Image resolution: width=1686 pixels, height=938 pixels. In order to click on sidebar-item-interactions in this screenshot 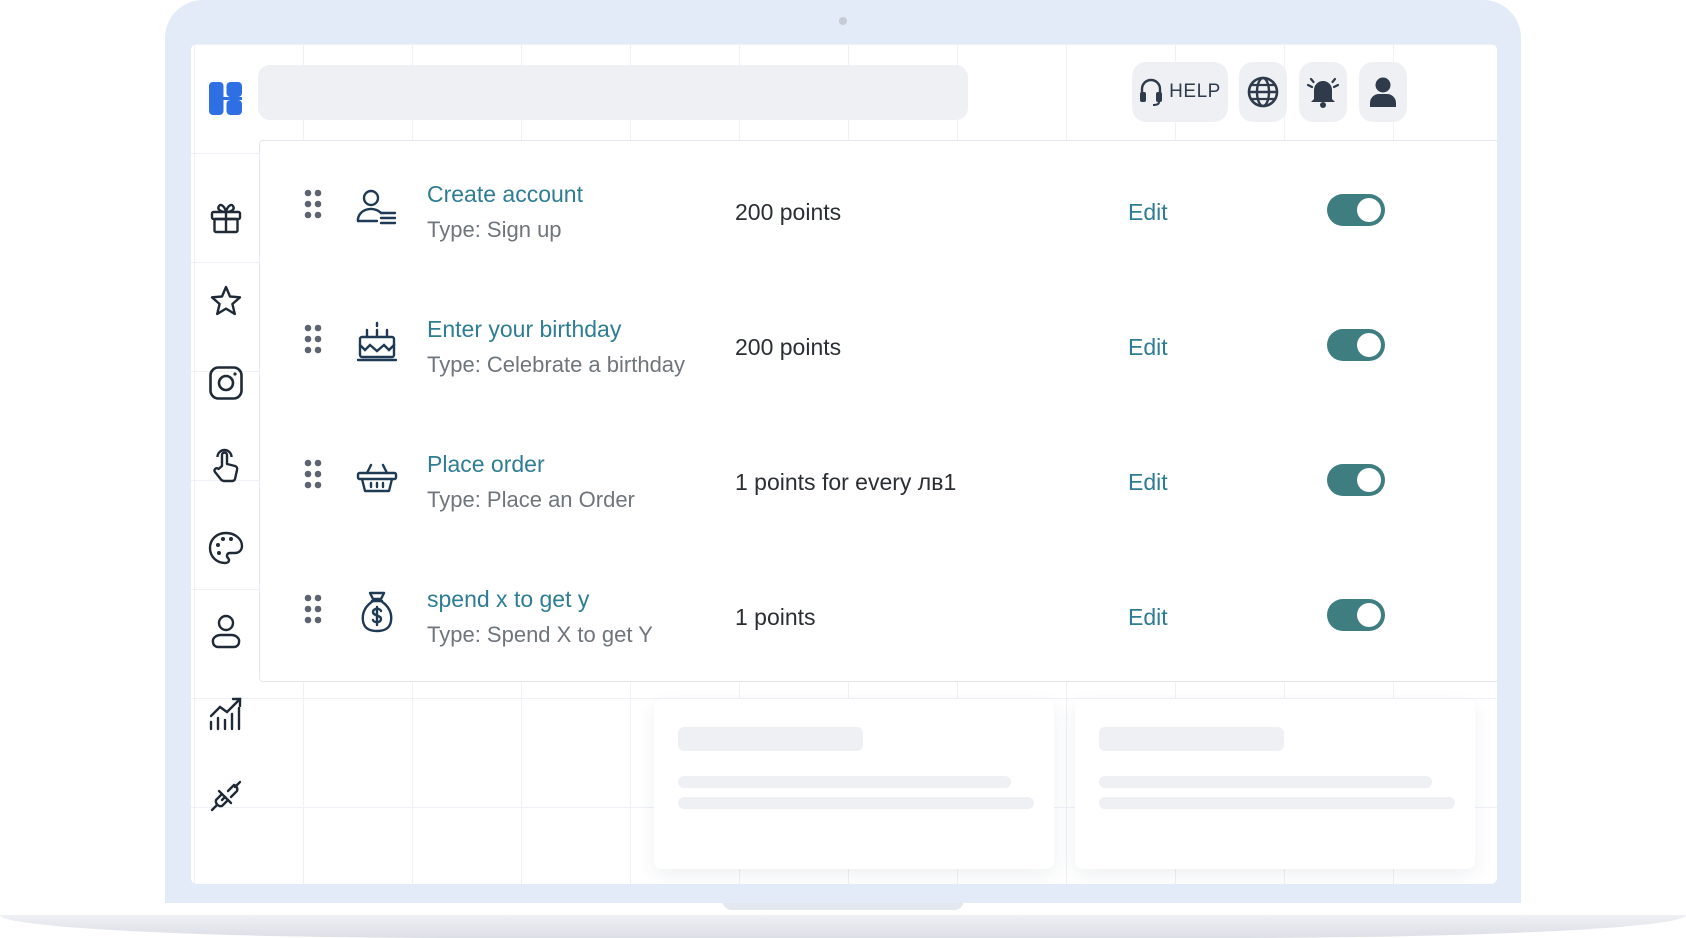, I will do `click(226, 466)`.